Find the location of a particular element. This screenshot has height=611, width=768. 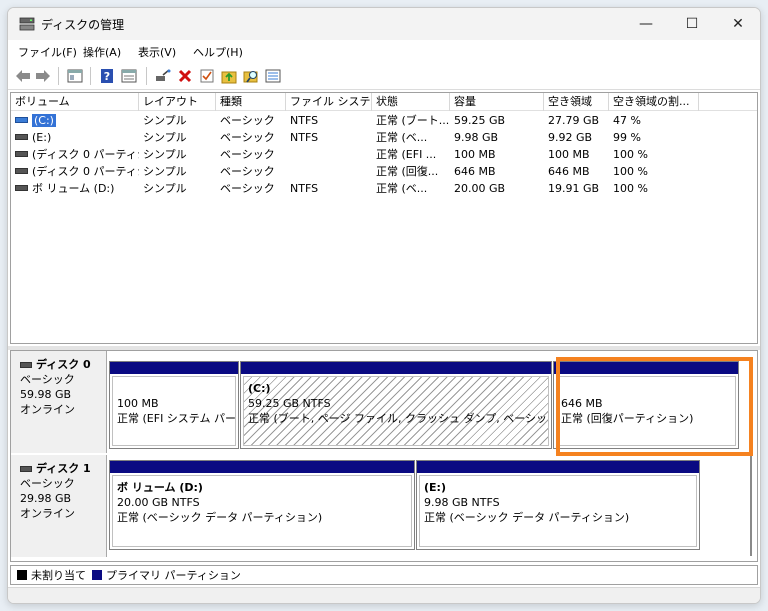

minimize-icon: — is located at coordinates (646, 24).